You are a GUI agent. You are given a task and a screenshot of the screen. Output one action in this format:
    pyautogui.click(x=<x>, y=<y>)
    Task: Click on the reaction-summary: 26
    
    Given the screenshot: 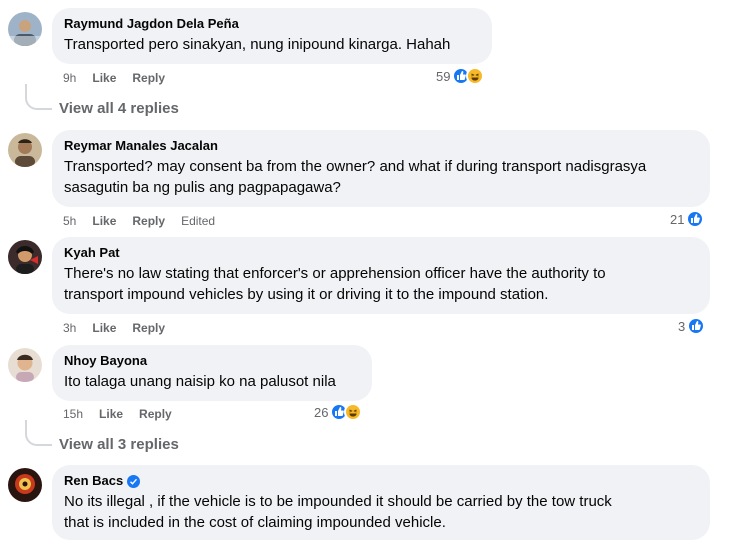 What is the action you would take?
    pyautogui.click(x=338, y=412)
    